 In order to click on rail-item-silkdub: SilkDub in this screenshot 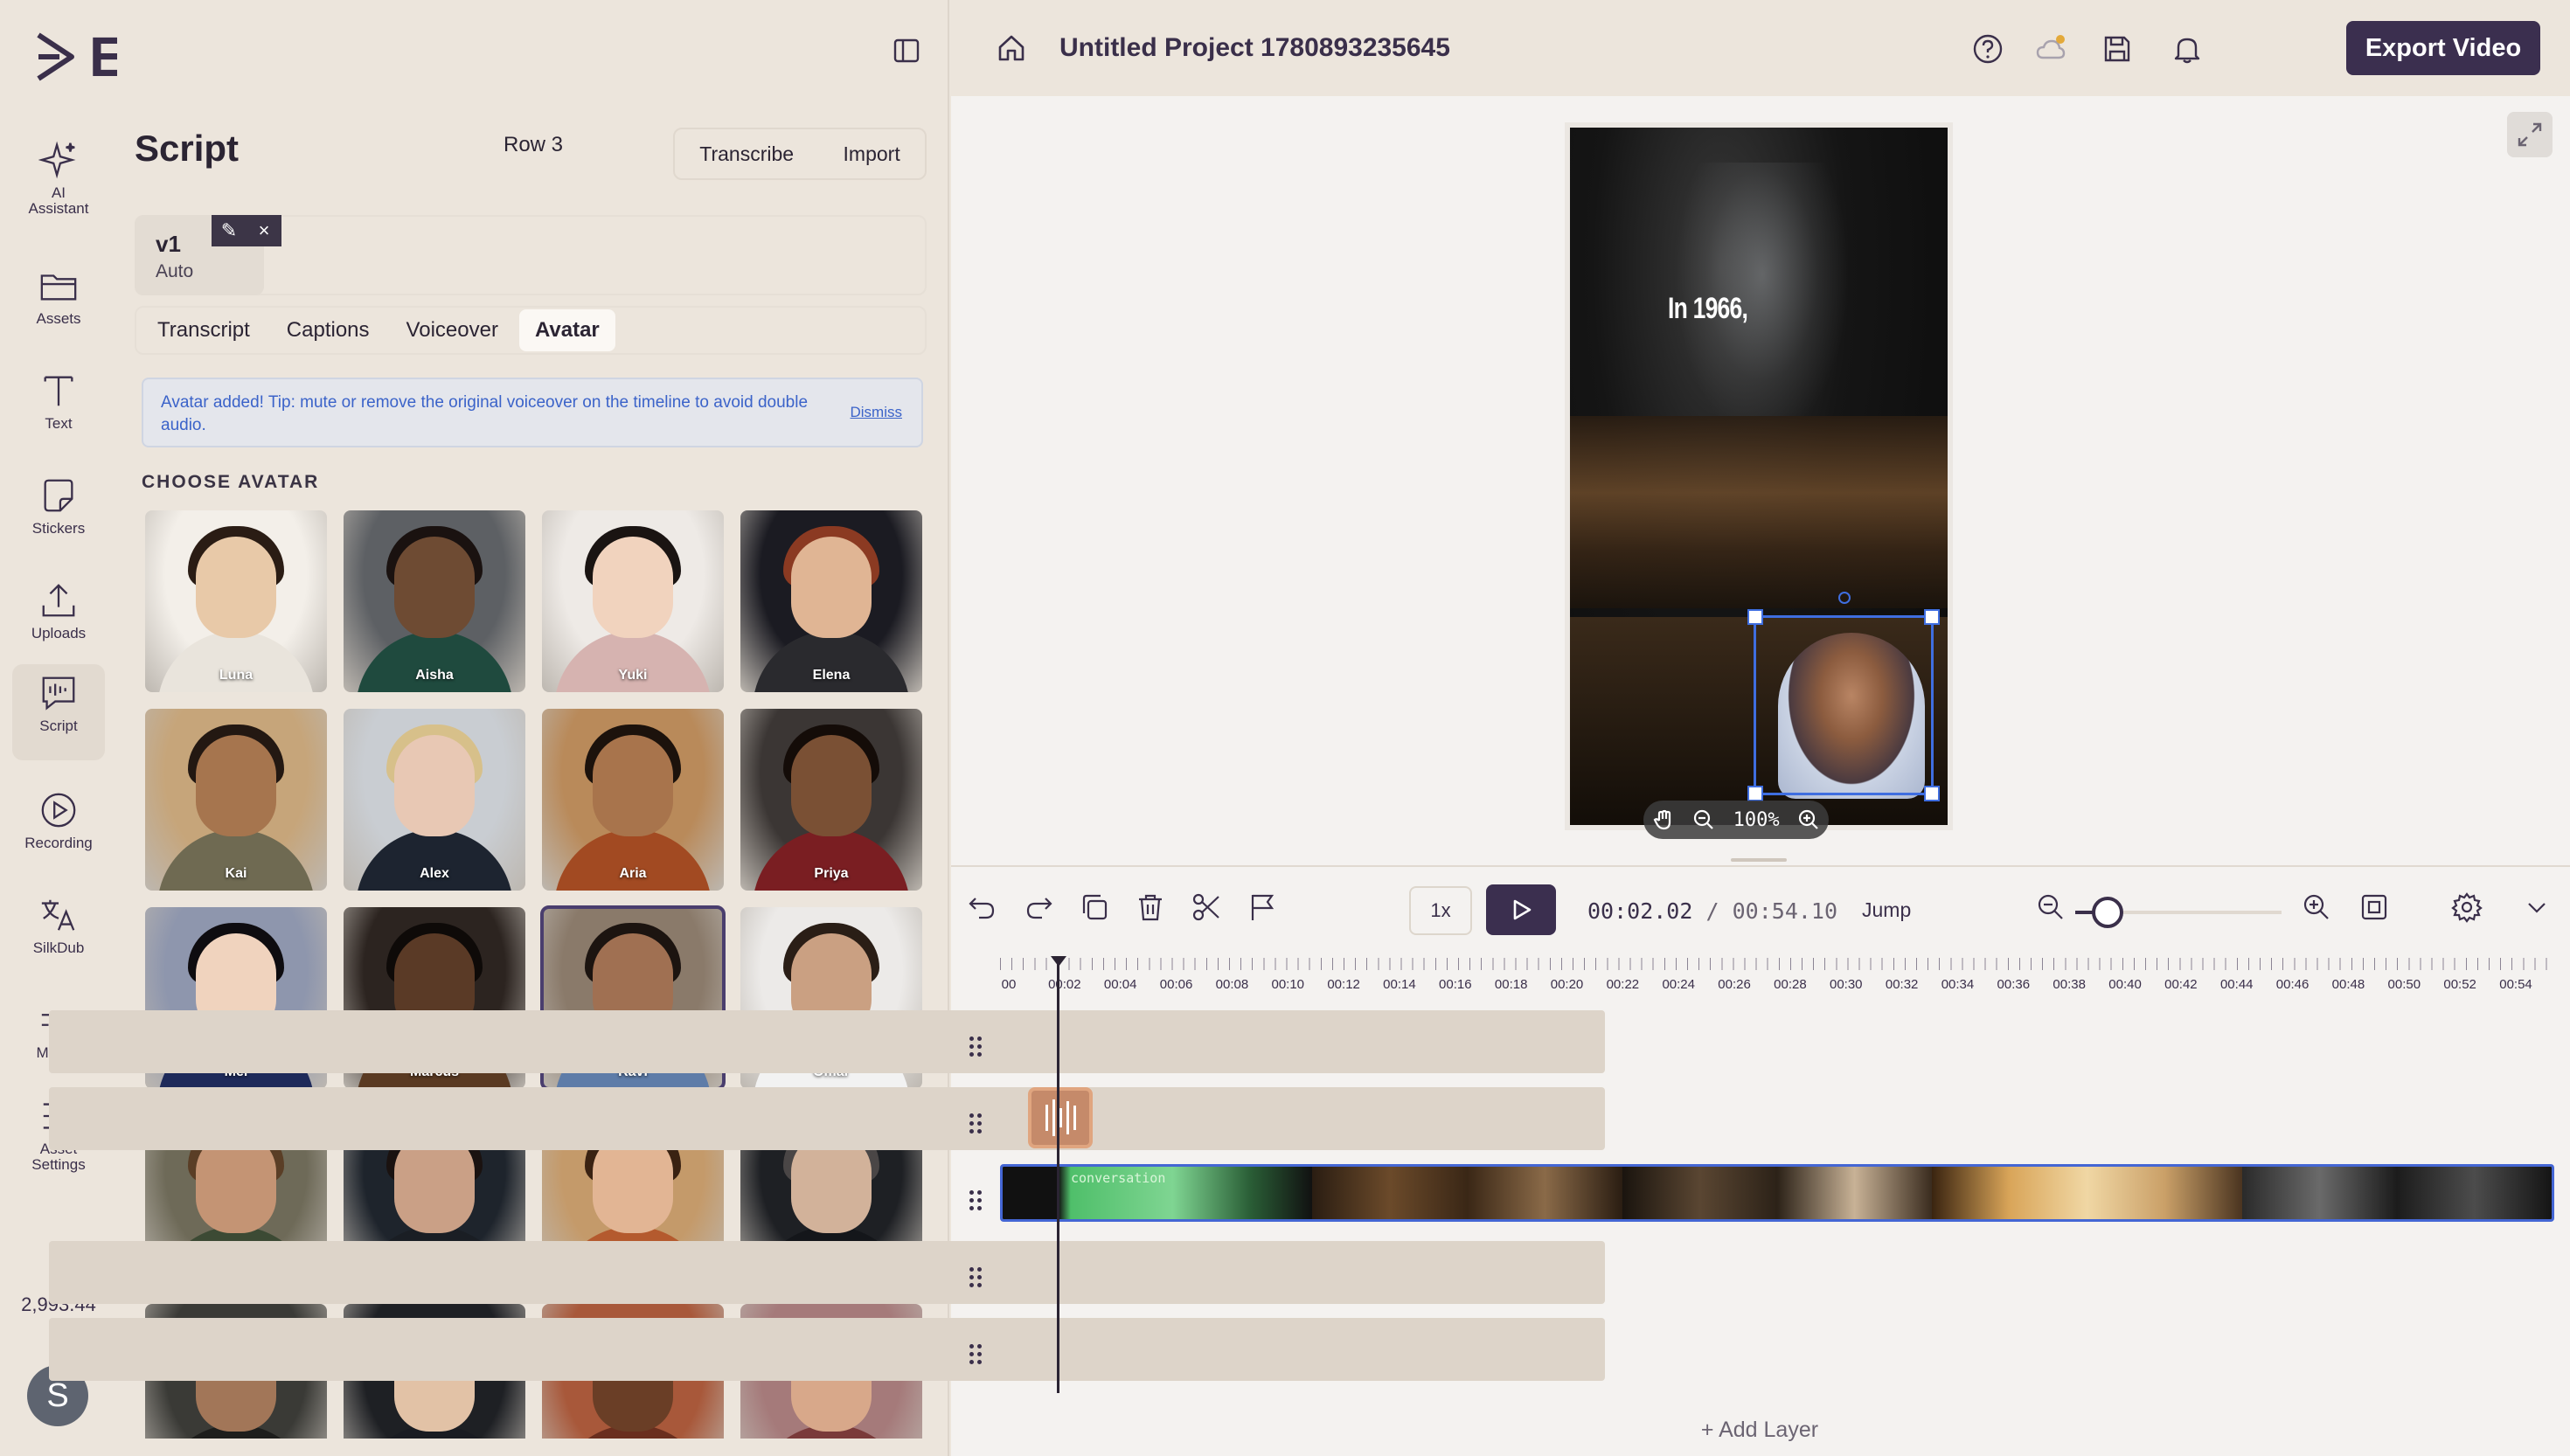, I will do `click(58, 934)`.